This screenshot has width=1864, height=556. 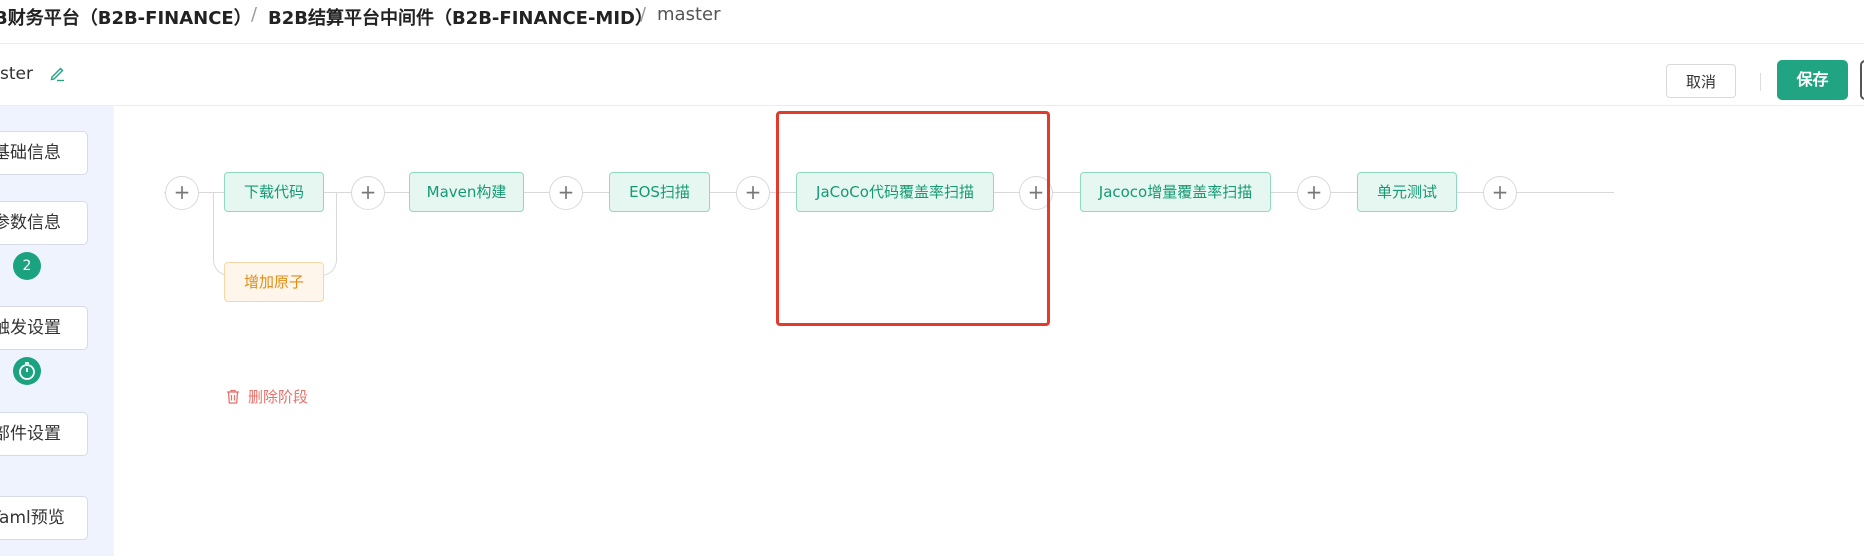 What do you see at coordinates (466, 192) in the screenshot?
I see `stage-node-maven: Maven构建` at bounding box center [466, 192].